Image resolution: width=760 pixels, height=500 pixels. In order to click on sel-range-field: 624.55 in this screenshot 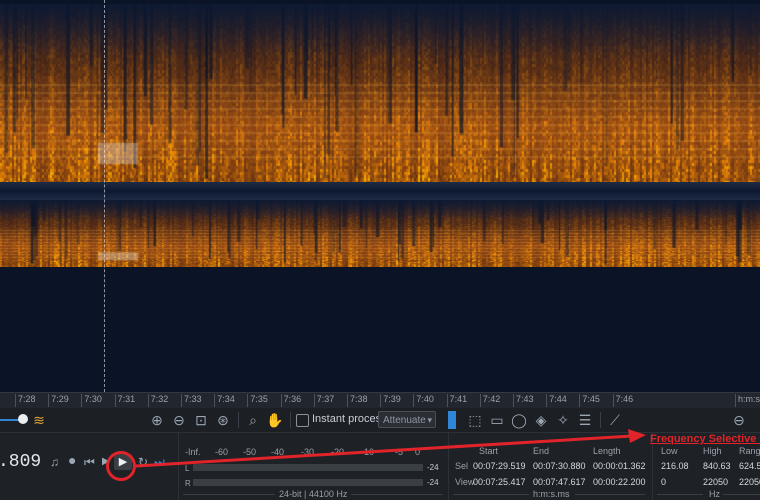, I will do `click(749, 466)`.